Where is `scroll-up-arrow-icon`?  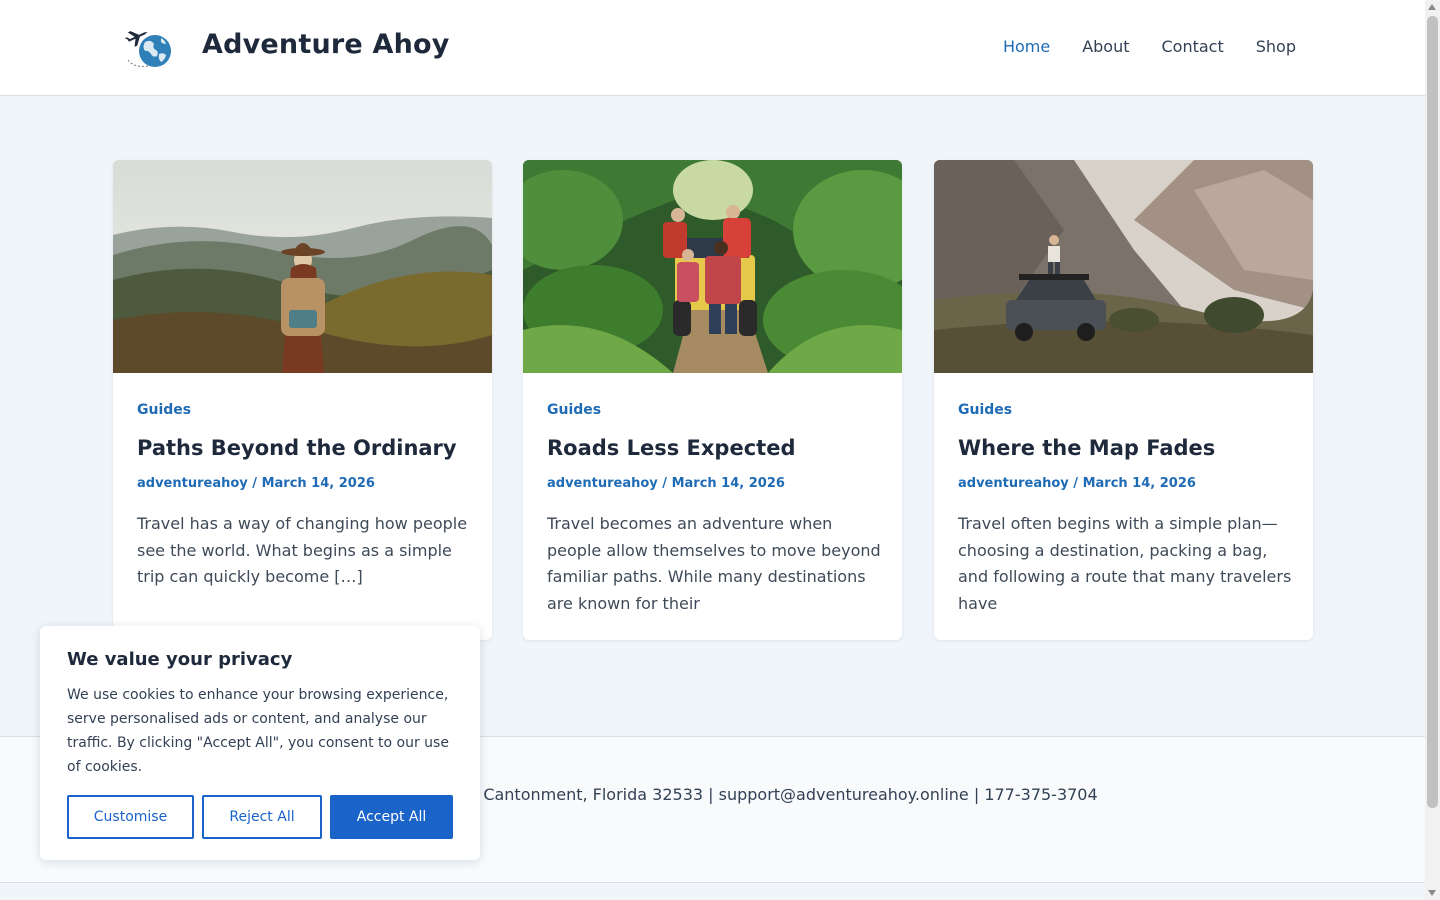 scroll-up-arrow-icon is located at coordinates (1432, 7).